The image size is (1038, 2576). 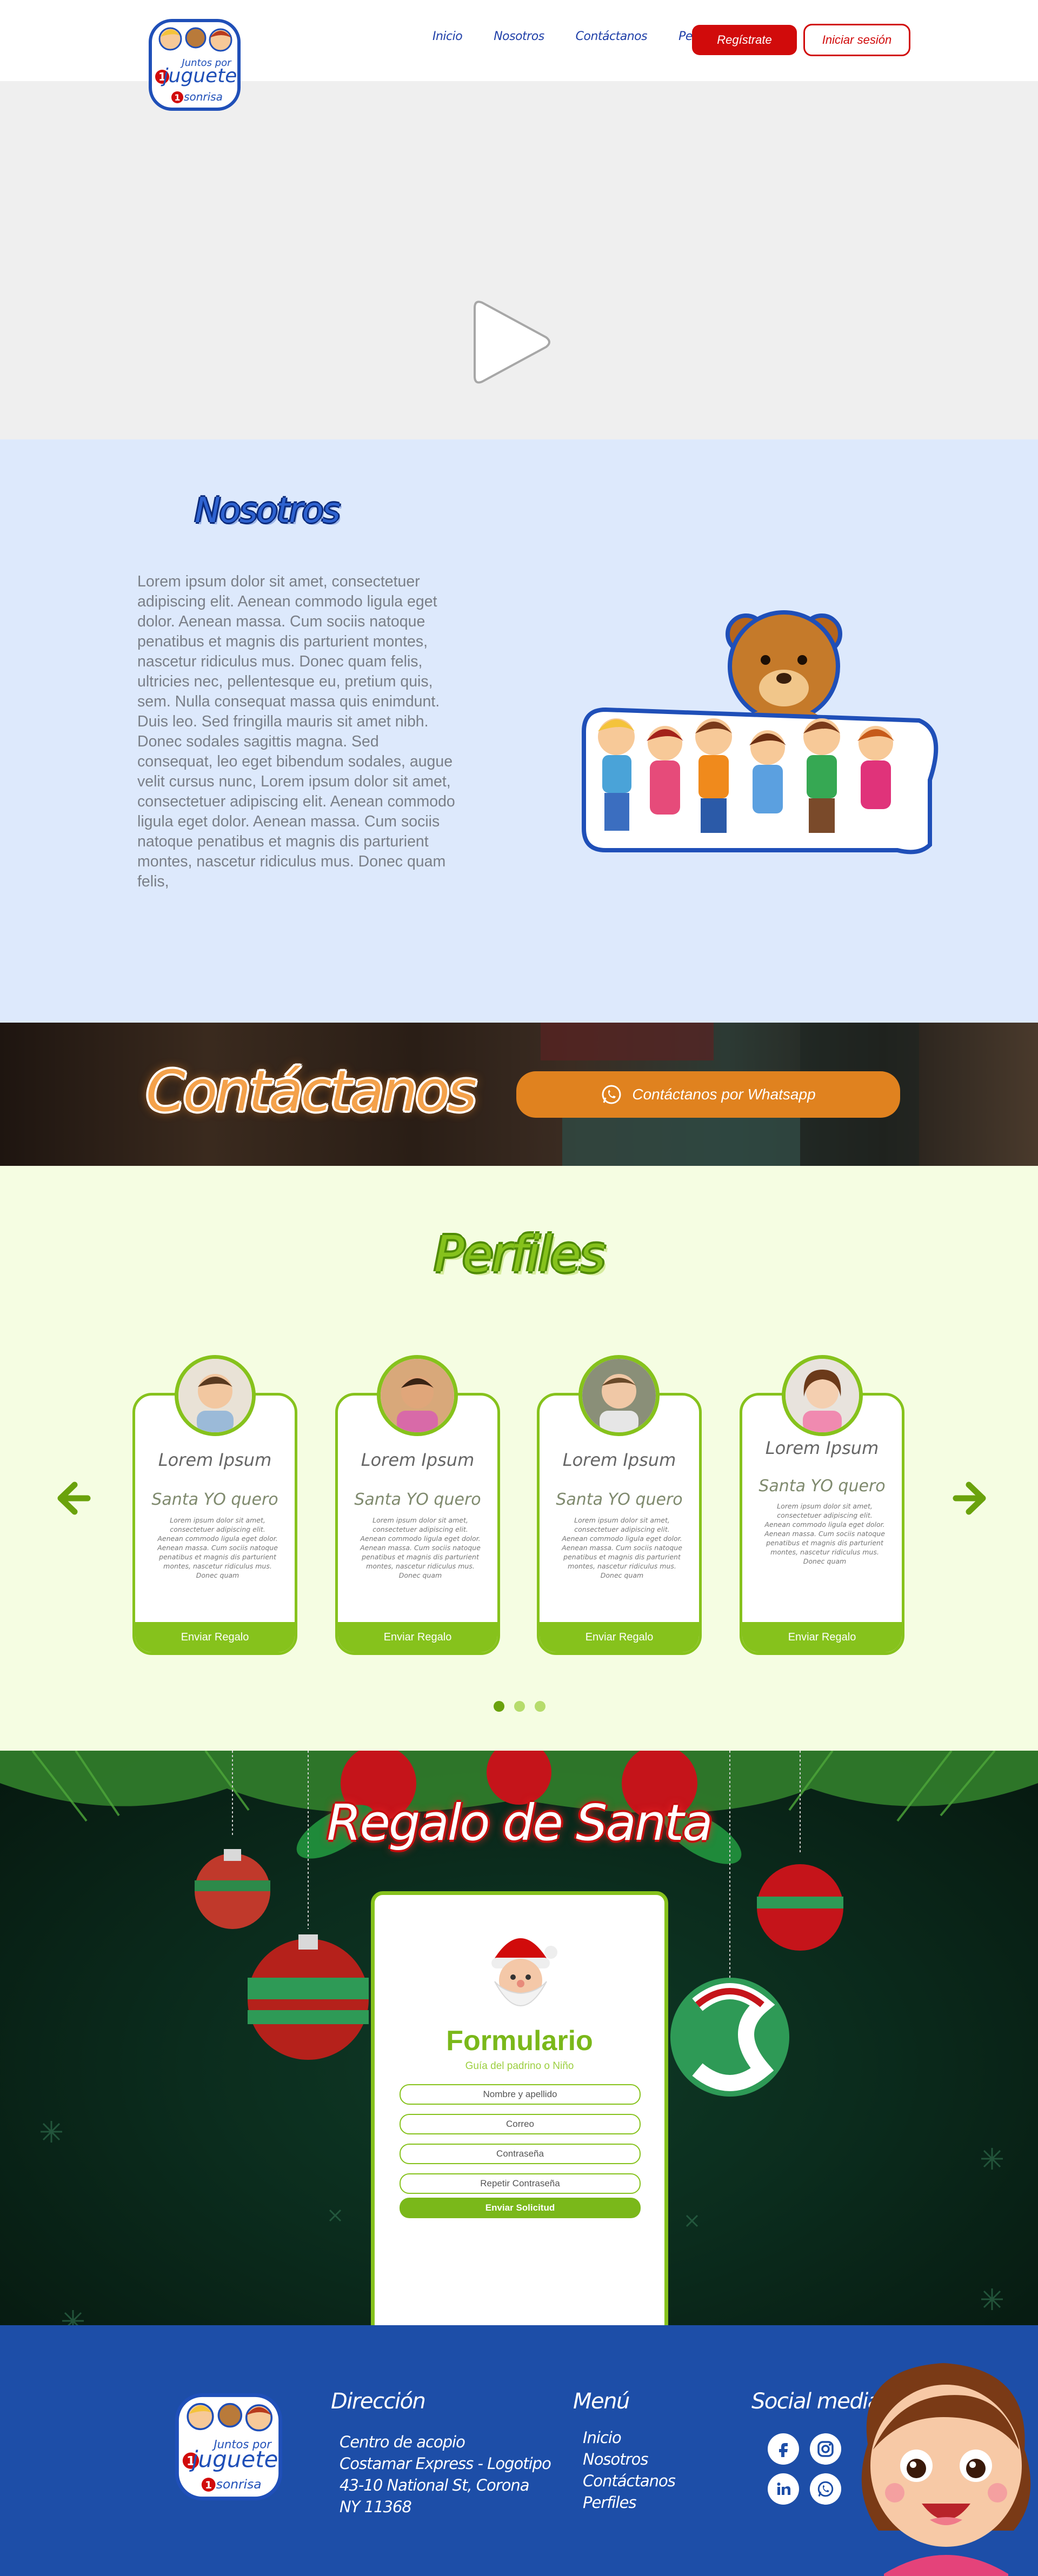 I want to click on carousel-pagination, so click(x=519, y=1706).